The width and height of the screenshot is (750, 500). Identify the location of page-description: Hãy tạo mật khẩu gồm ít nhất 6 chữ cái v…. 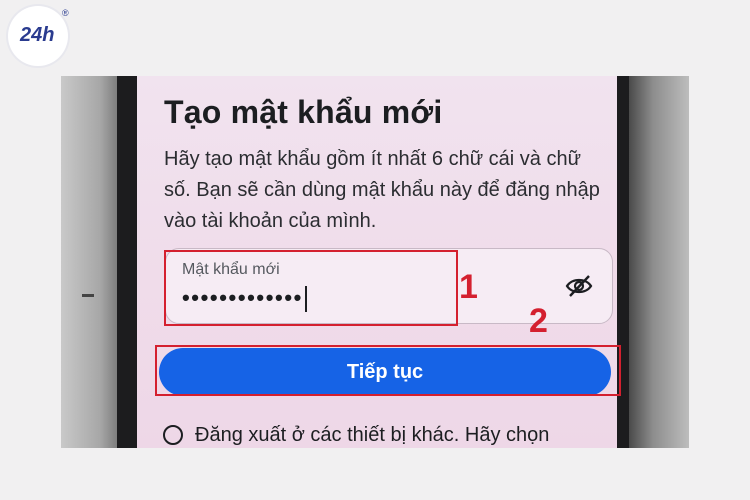
(382, 190).